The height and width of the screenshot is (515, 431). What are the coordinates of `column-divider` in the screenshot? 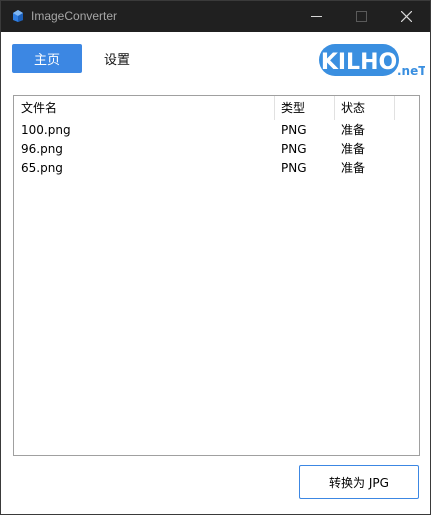 It's located at (394, 108).